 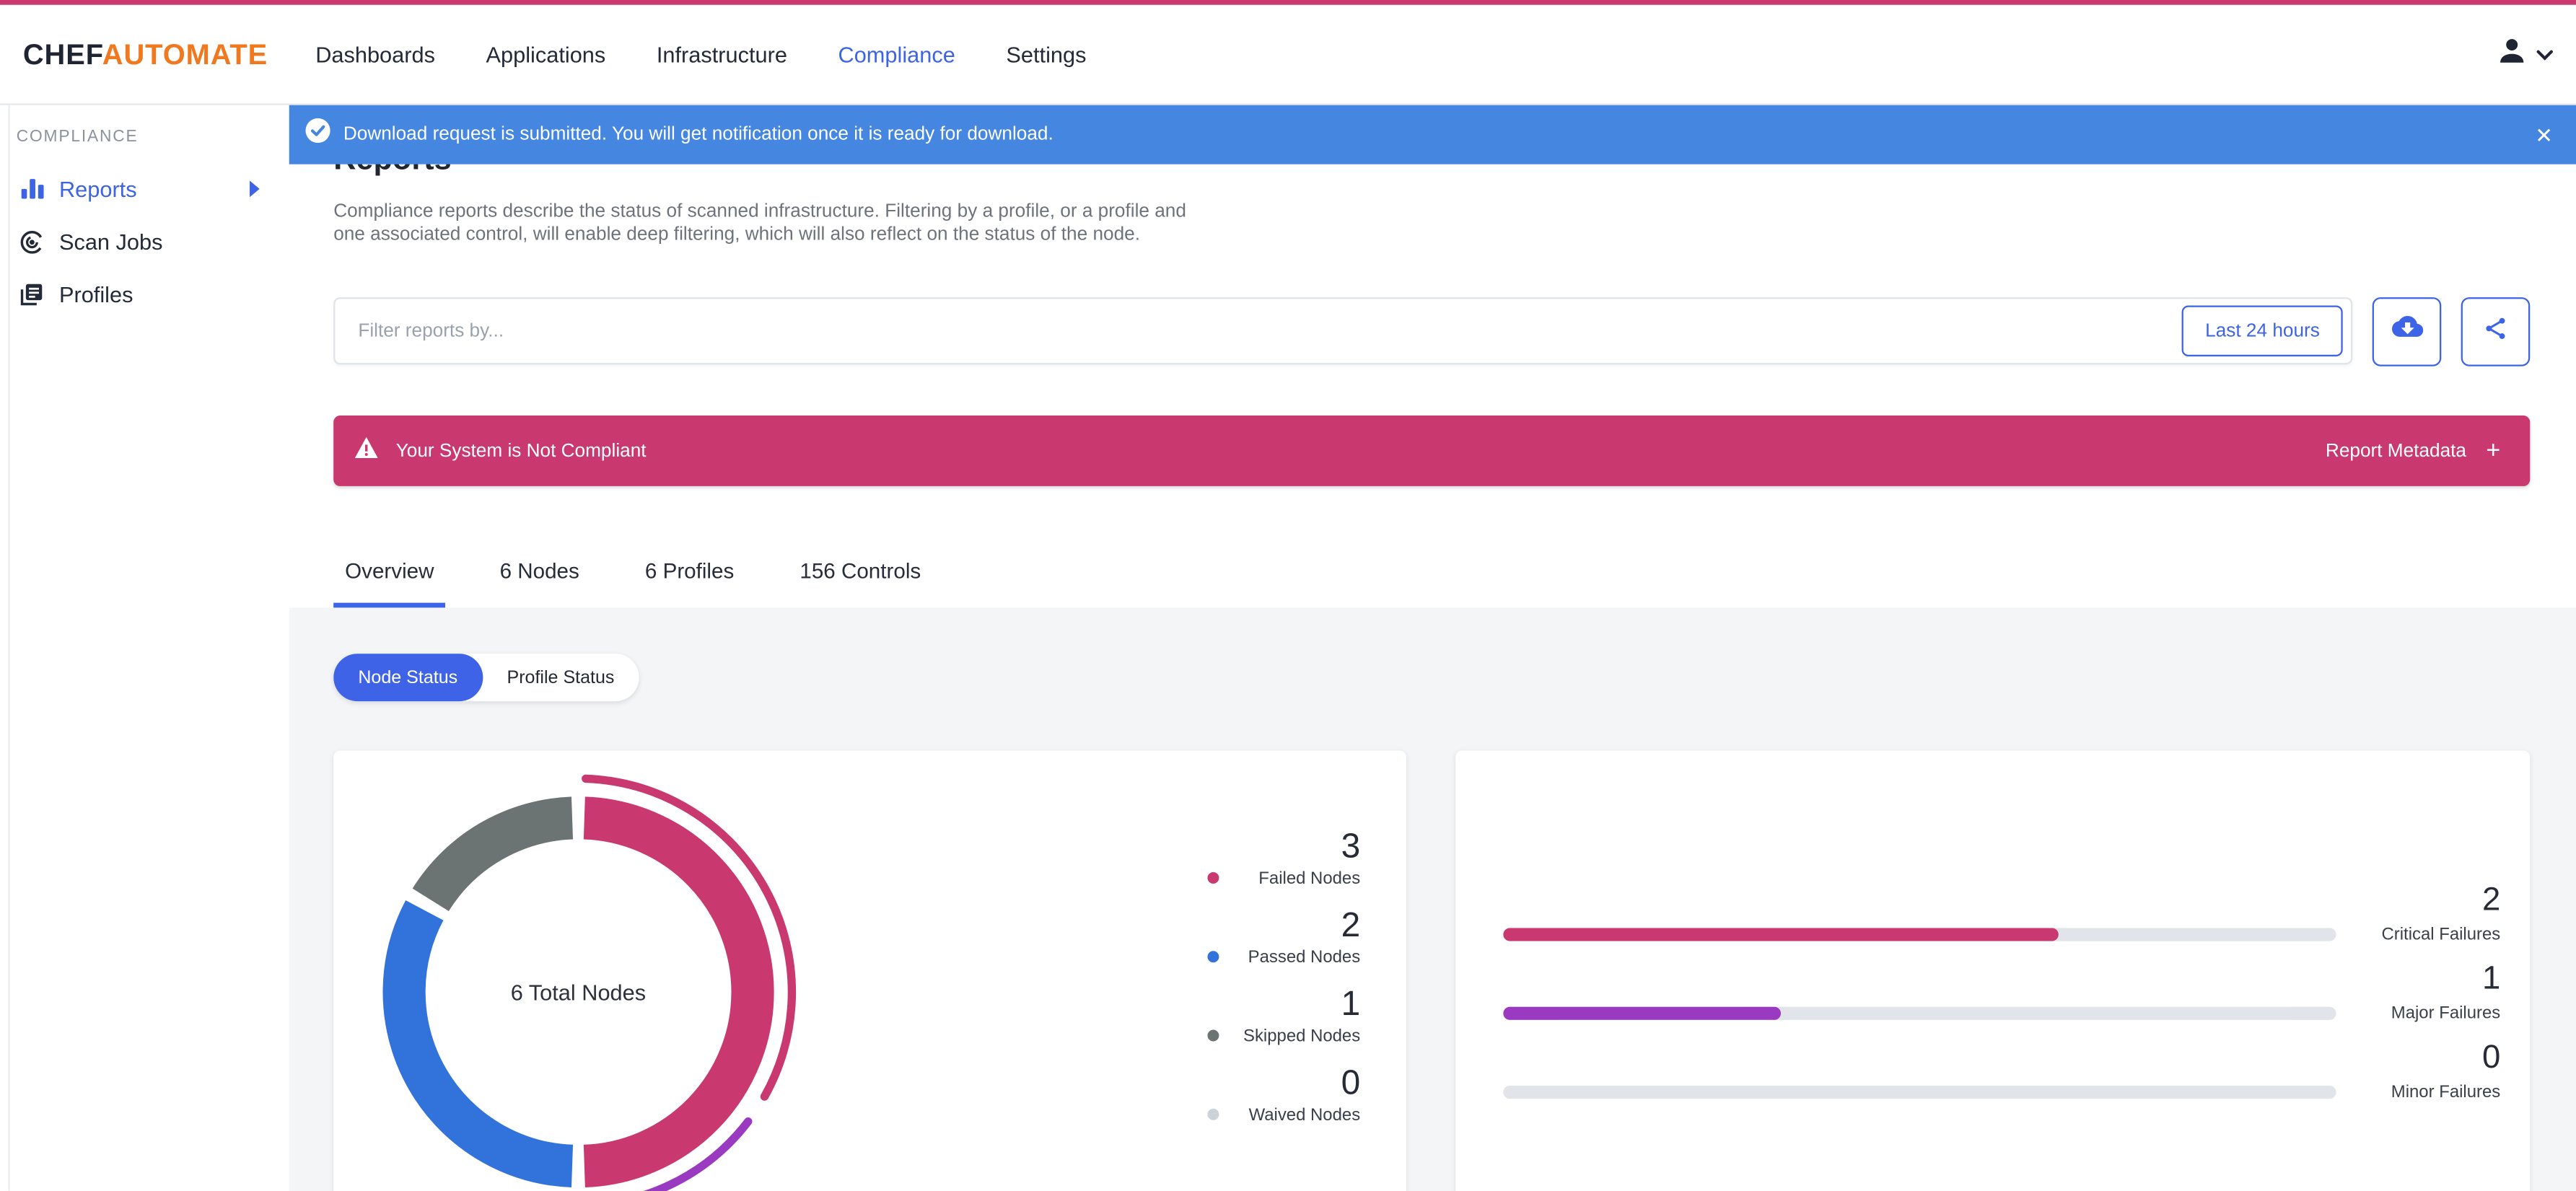 I want to click on legend-item-skipped-nodes: 1 Skipped Nodes, so click(x=1283, y=1017).